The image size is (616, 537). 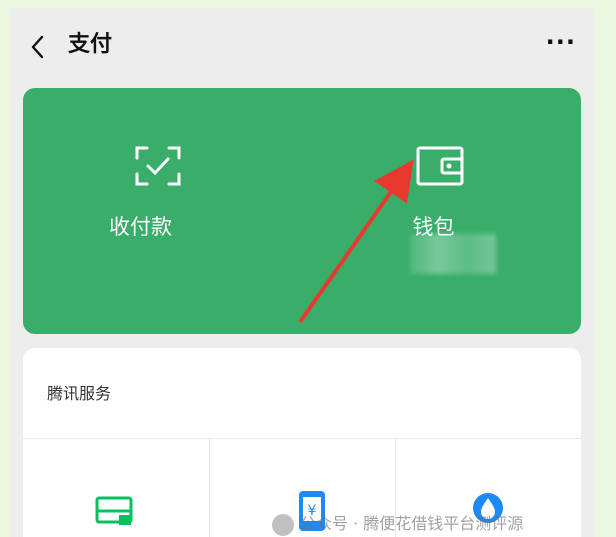 What do you see at coordinates (302, 43) in the screenshot?
I see `nav-bar: 支付 ···` at bounding box center [302, 43].